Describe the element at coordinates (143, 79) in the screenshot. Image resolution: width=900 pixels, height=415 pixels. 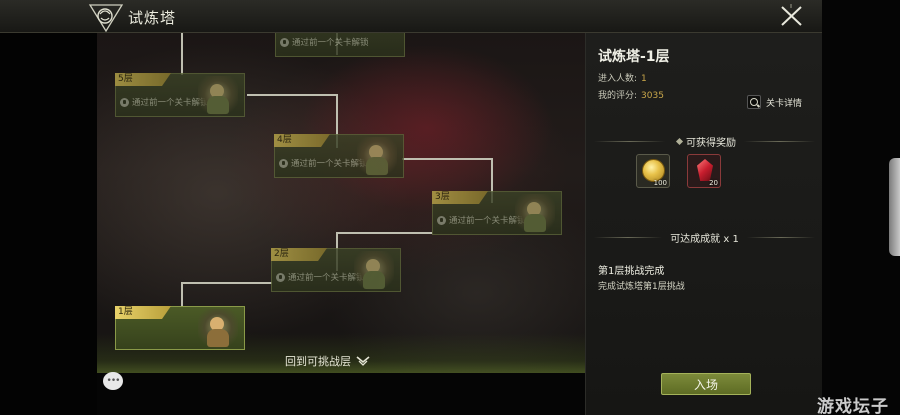
I see `floor-tag: 5层` at that location.